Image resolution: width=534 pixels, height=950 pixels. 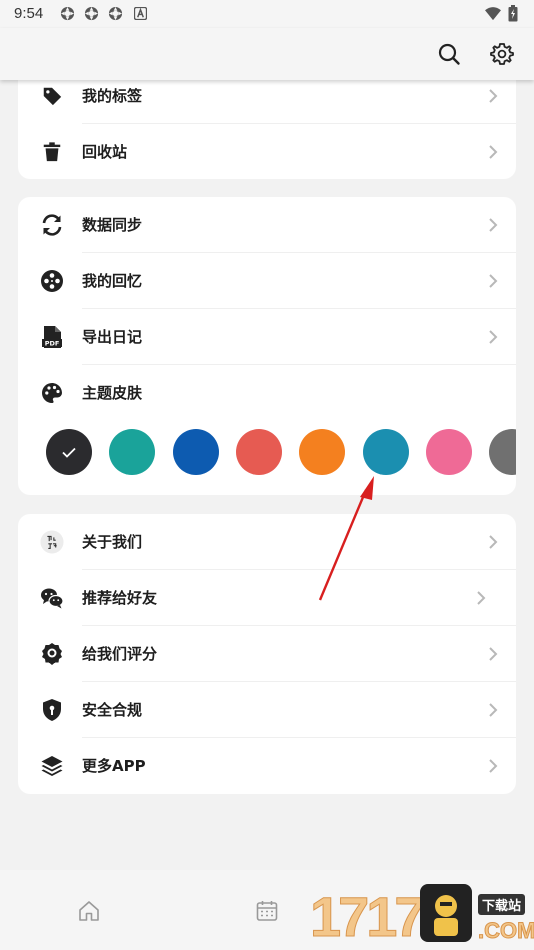 I want to click on menu-item-about-us: 关于我们, so click(x=267, y=542).